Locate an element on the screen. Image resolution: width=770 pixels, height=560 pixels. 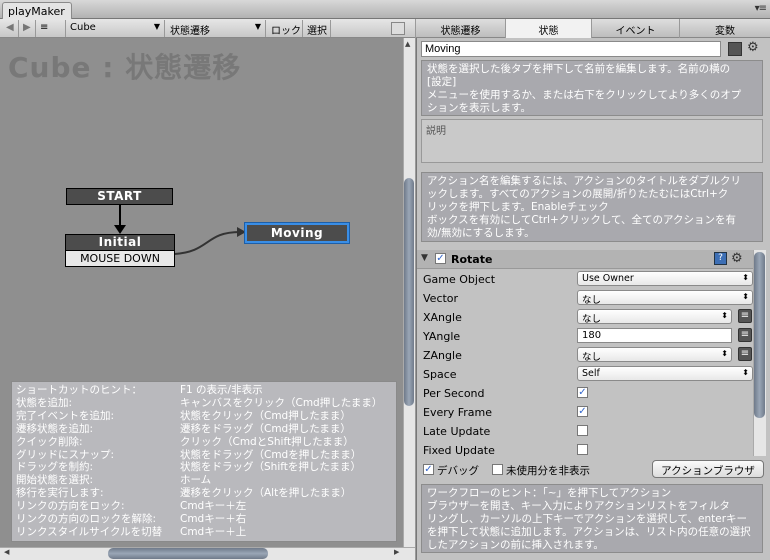
state-description-field: 説明 is located at coordinates (592, 141).